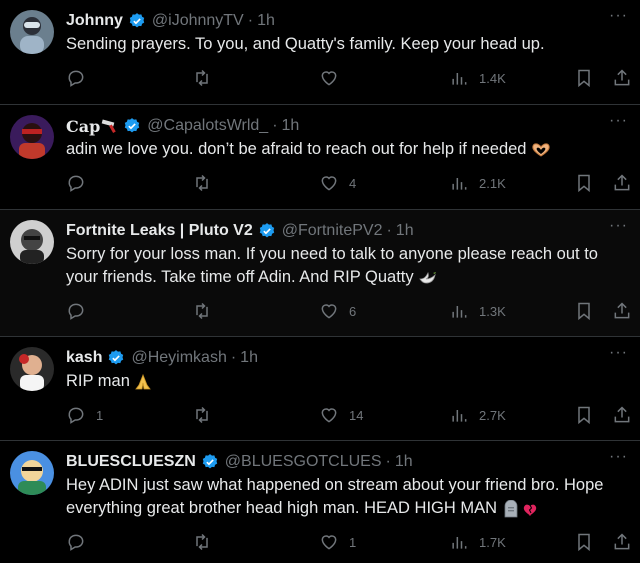  I want to click on headstone-broken-heart-emoji, so click(520, 508).